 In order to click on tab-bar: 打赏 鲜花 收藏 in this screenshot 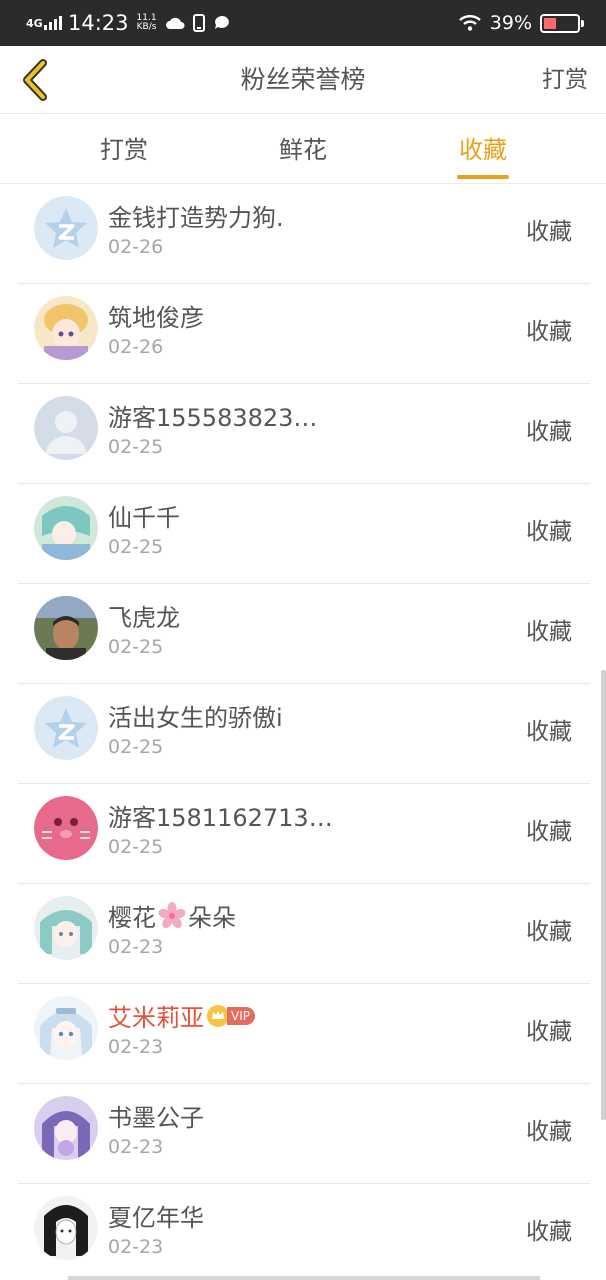, I will do `click(303, 149)`.